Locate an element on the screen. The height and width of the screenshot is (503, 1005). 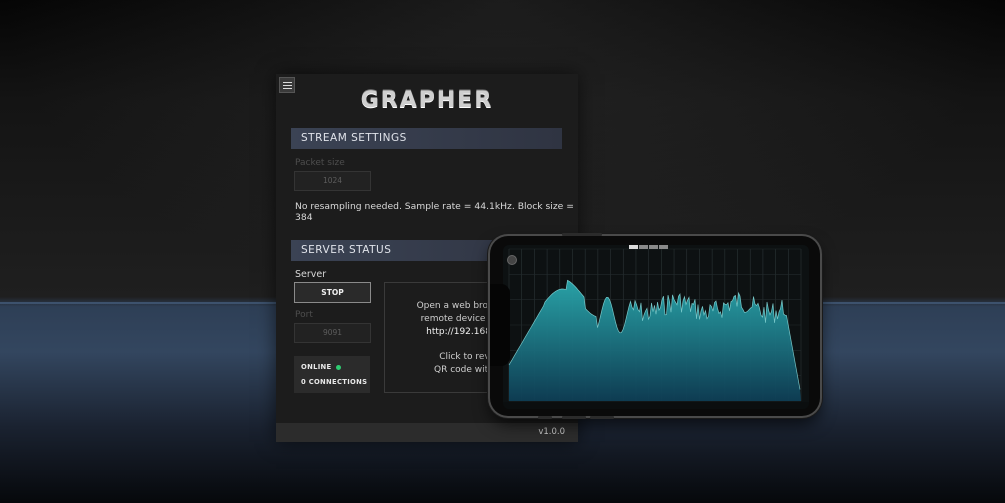
phone-screen is located at coordinates (656, 327).